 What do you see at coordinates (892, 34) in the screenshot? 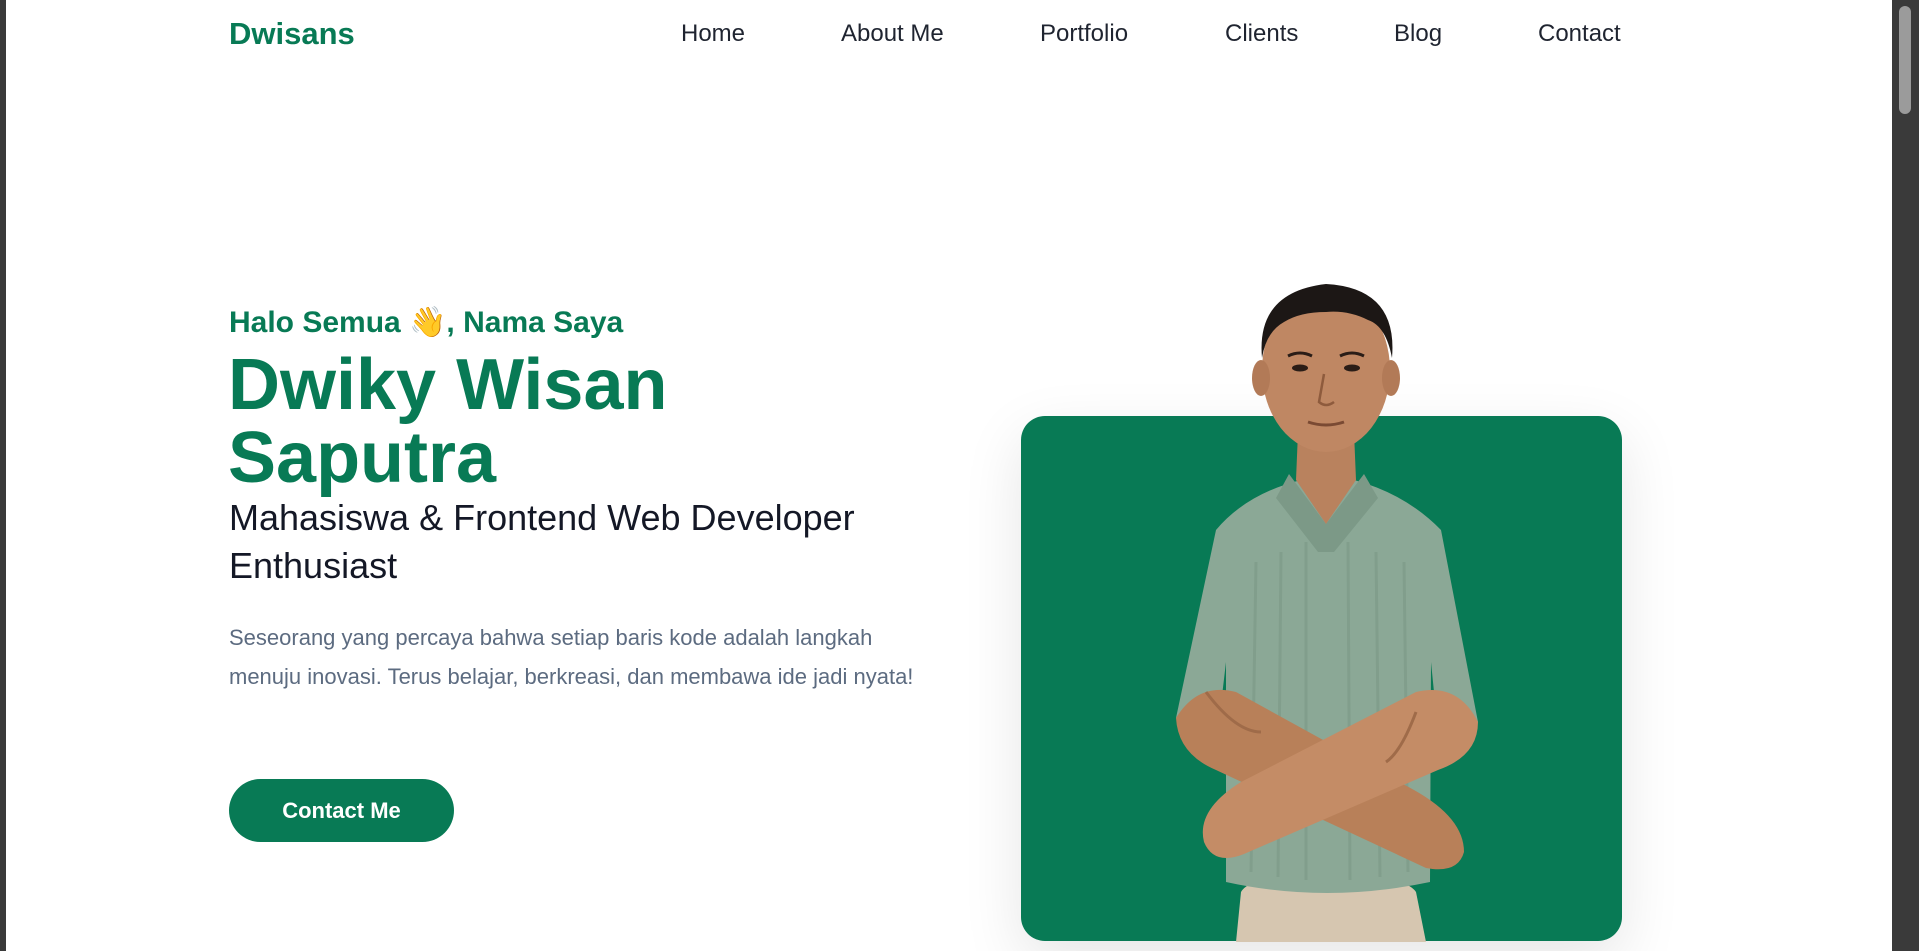
I see `nav-about-me: About Me` at bounding box center [892, 34].